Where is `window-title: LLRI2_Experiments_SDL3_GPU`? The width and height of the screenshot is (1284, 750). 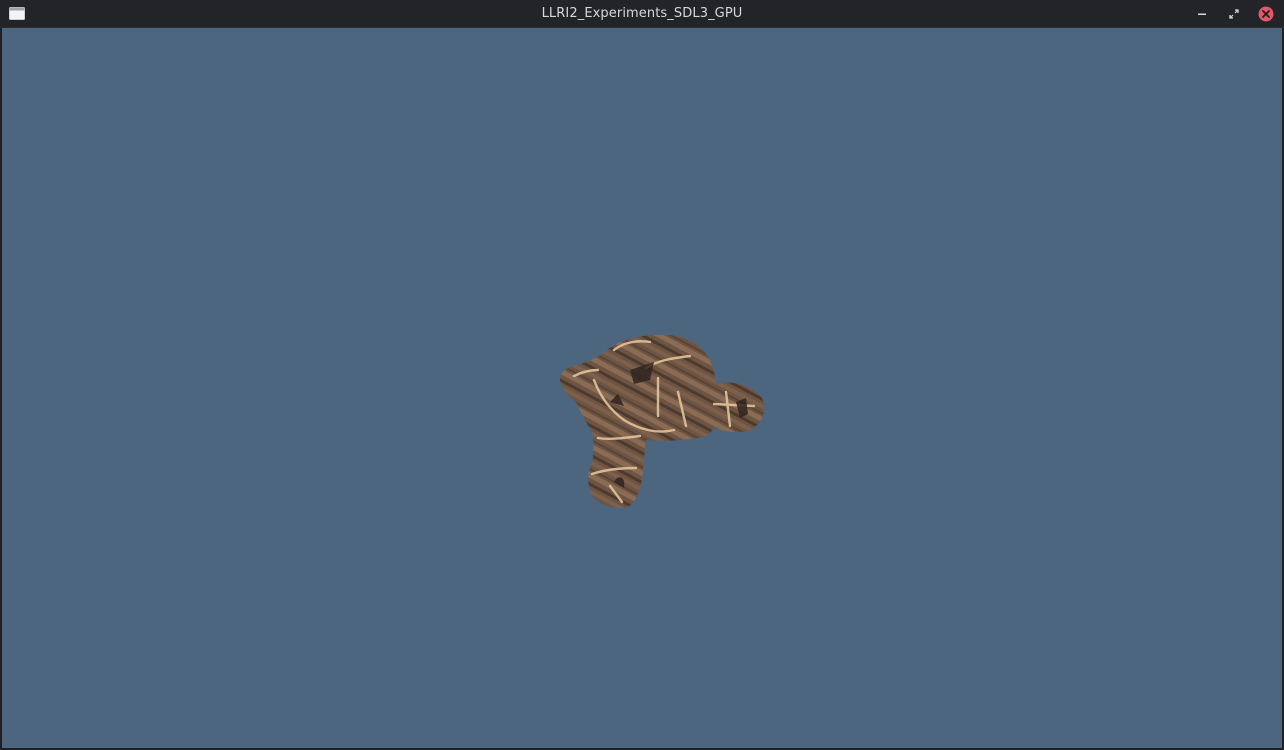 window-title: LLRI2_Experiments_SDL3_GPU is located at coordinates (642, 13).